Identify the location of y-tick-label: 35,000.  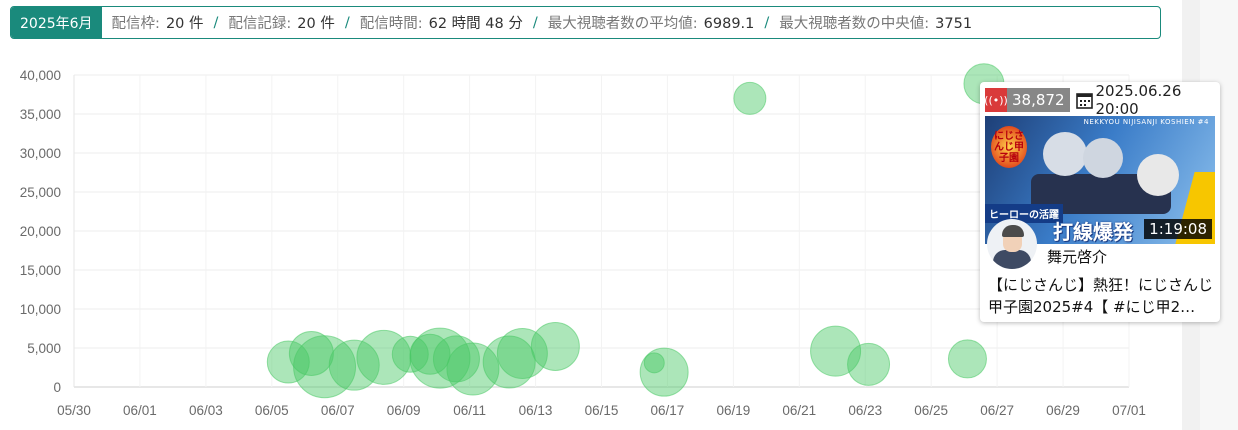
(40, 114).